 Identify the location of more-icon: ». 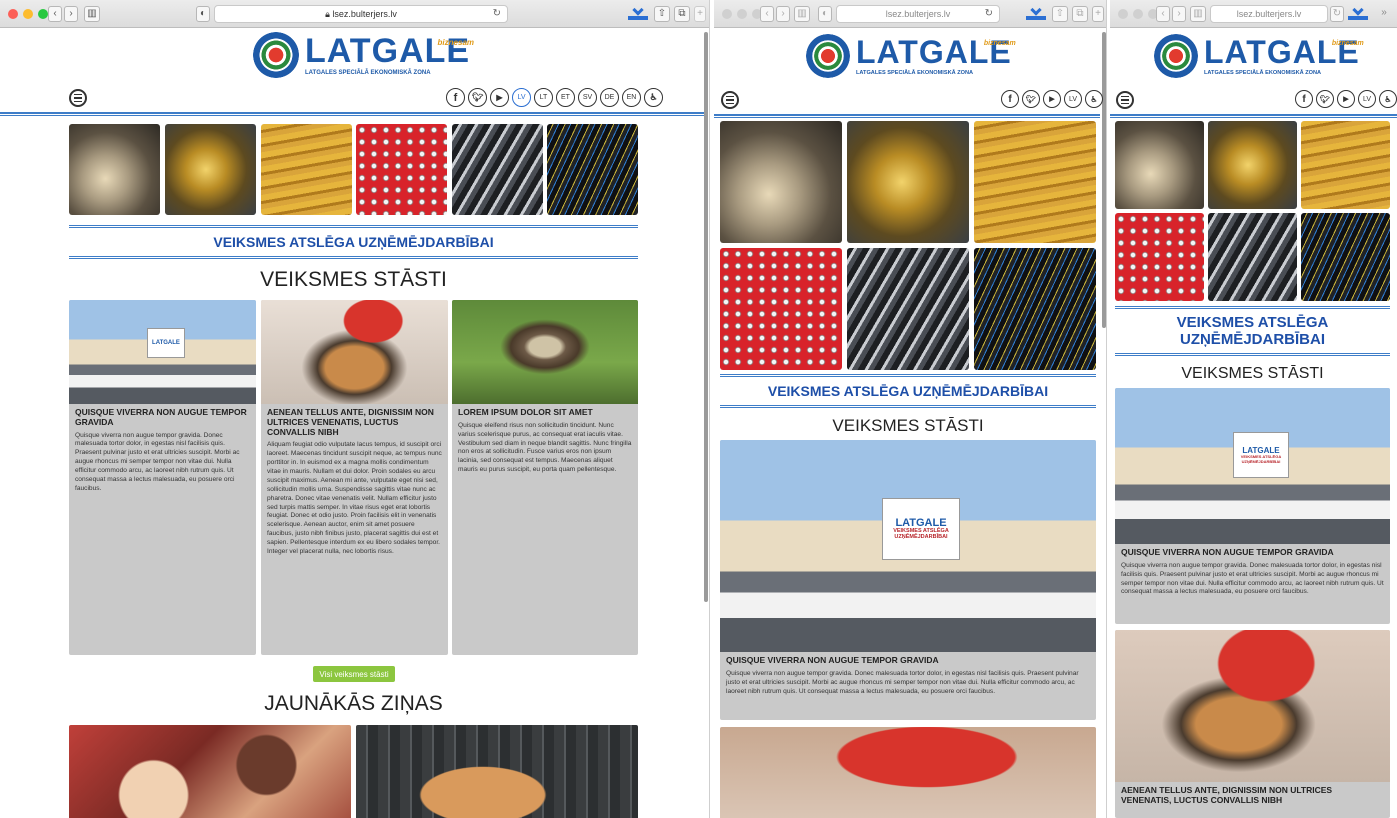
(1384, 14).